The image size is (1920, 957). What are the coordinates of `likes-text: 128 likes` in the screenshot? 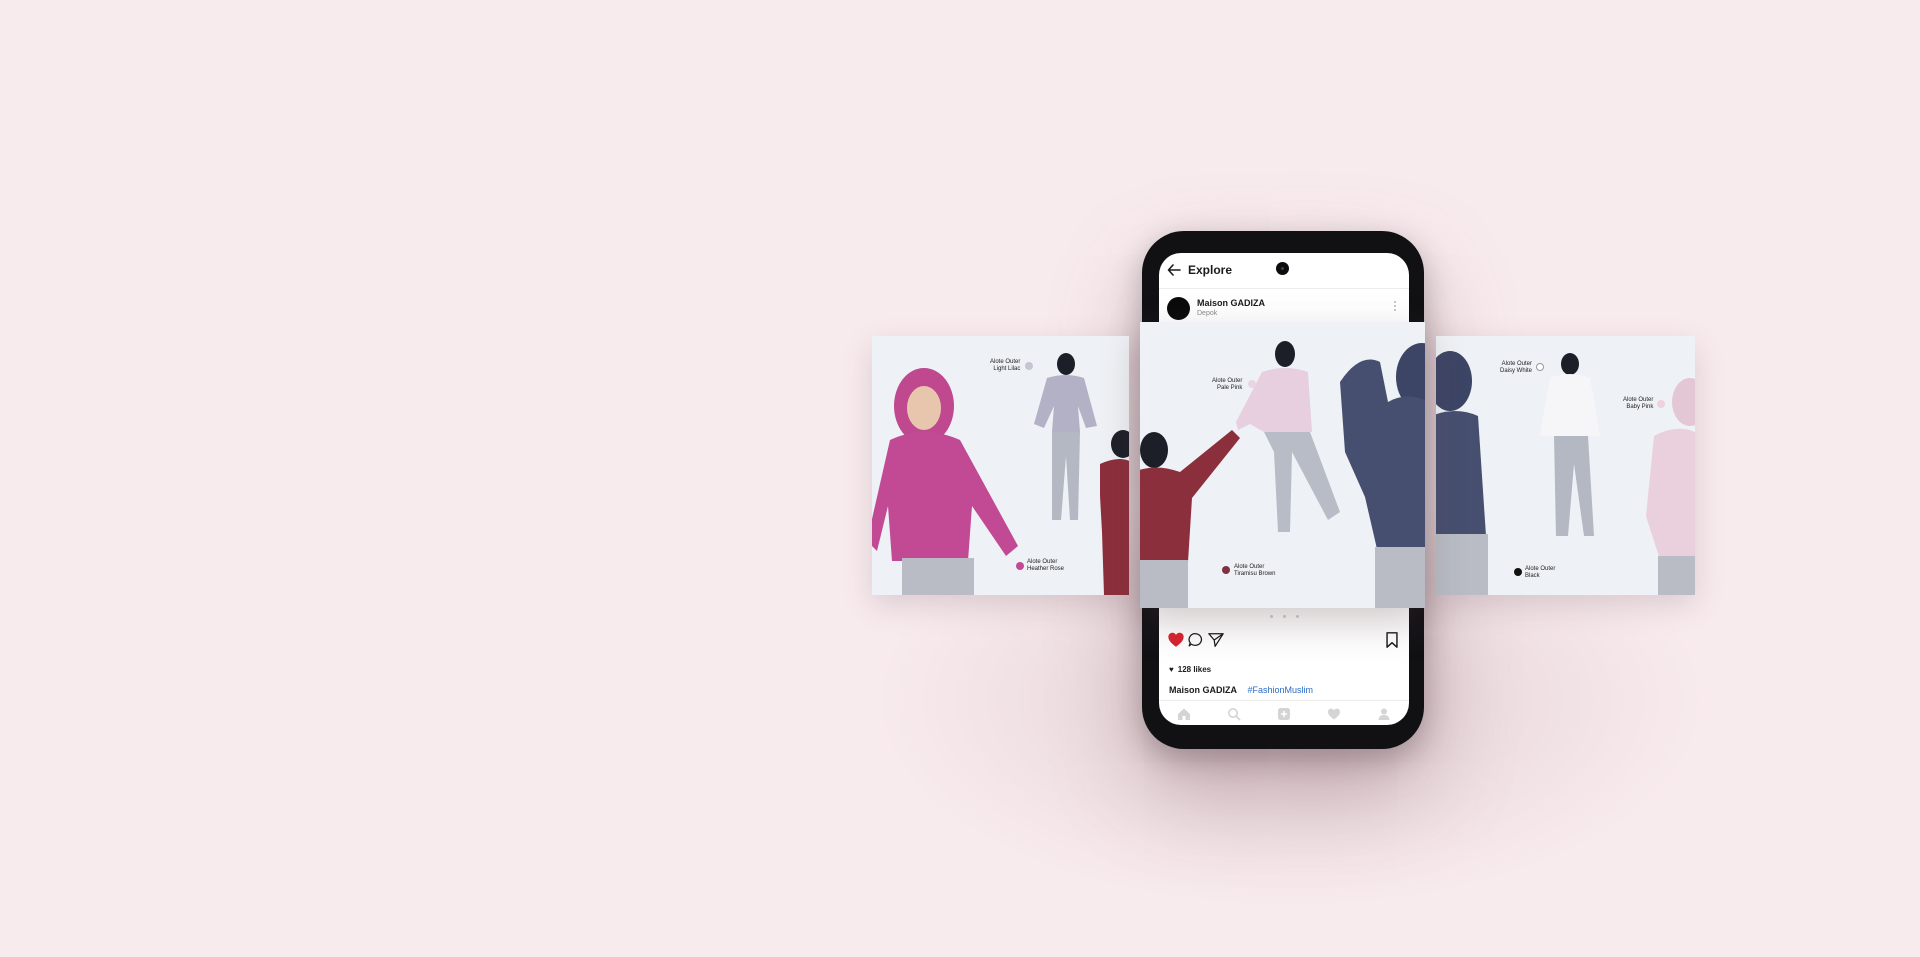 It's located at (1194, 669).